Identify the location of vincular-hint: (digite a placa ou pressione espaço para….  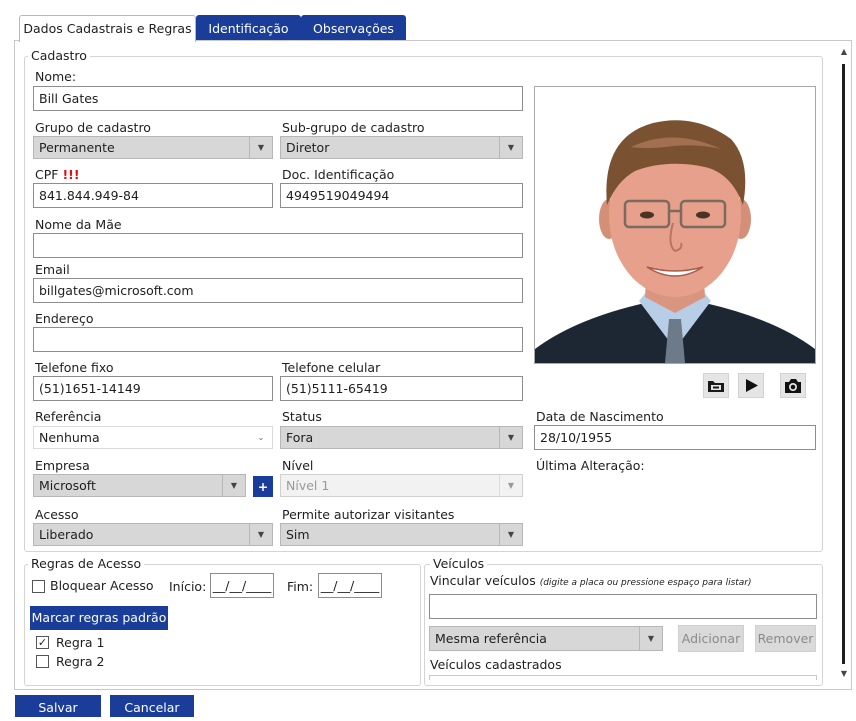
(645, 583).